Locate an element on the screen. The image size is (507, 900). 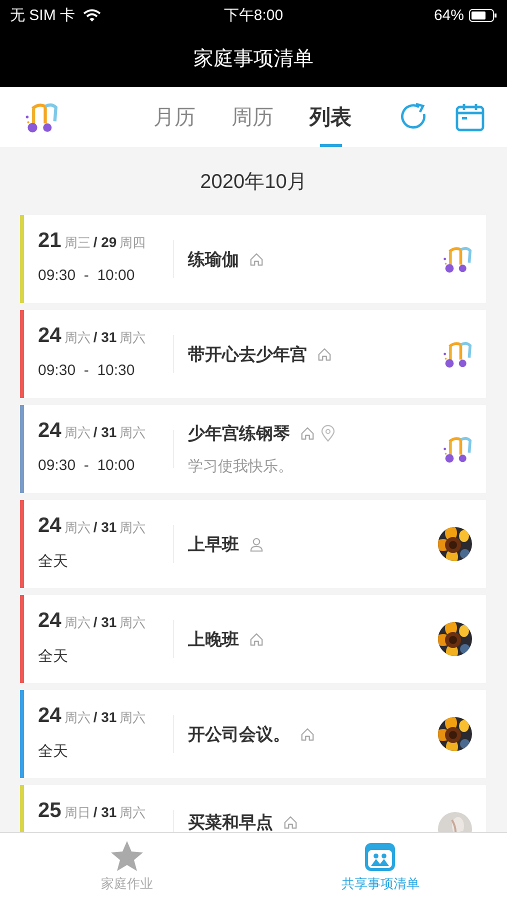
start-weekday: 周日 is located at coordinates (77, 813).